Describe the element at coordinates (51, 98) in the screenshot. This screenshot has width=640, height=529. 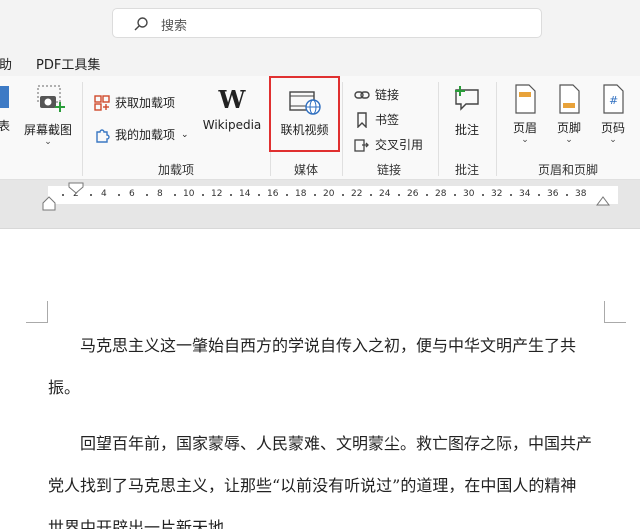
I see `camera-icon` at that location.